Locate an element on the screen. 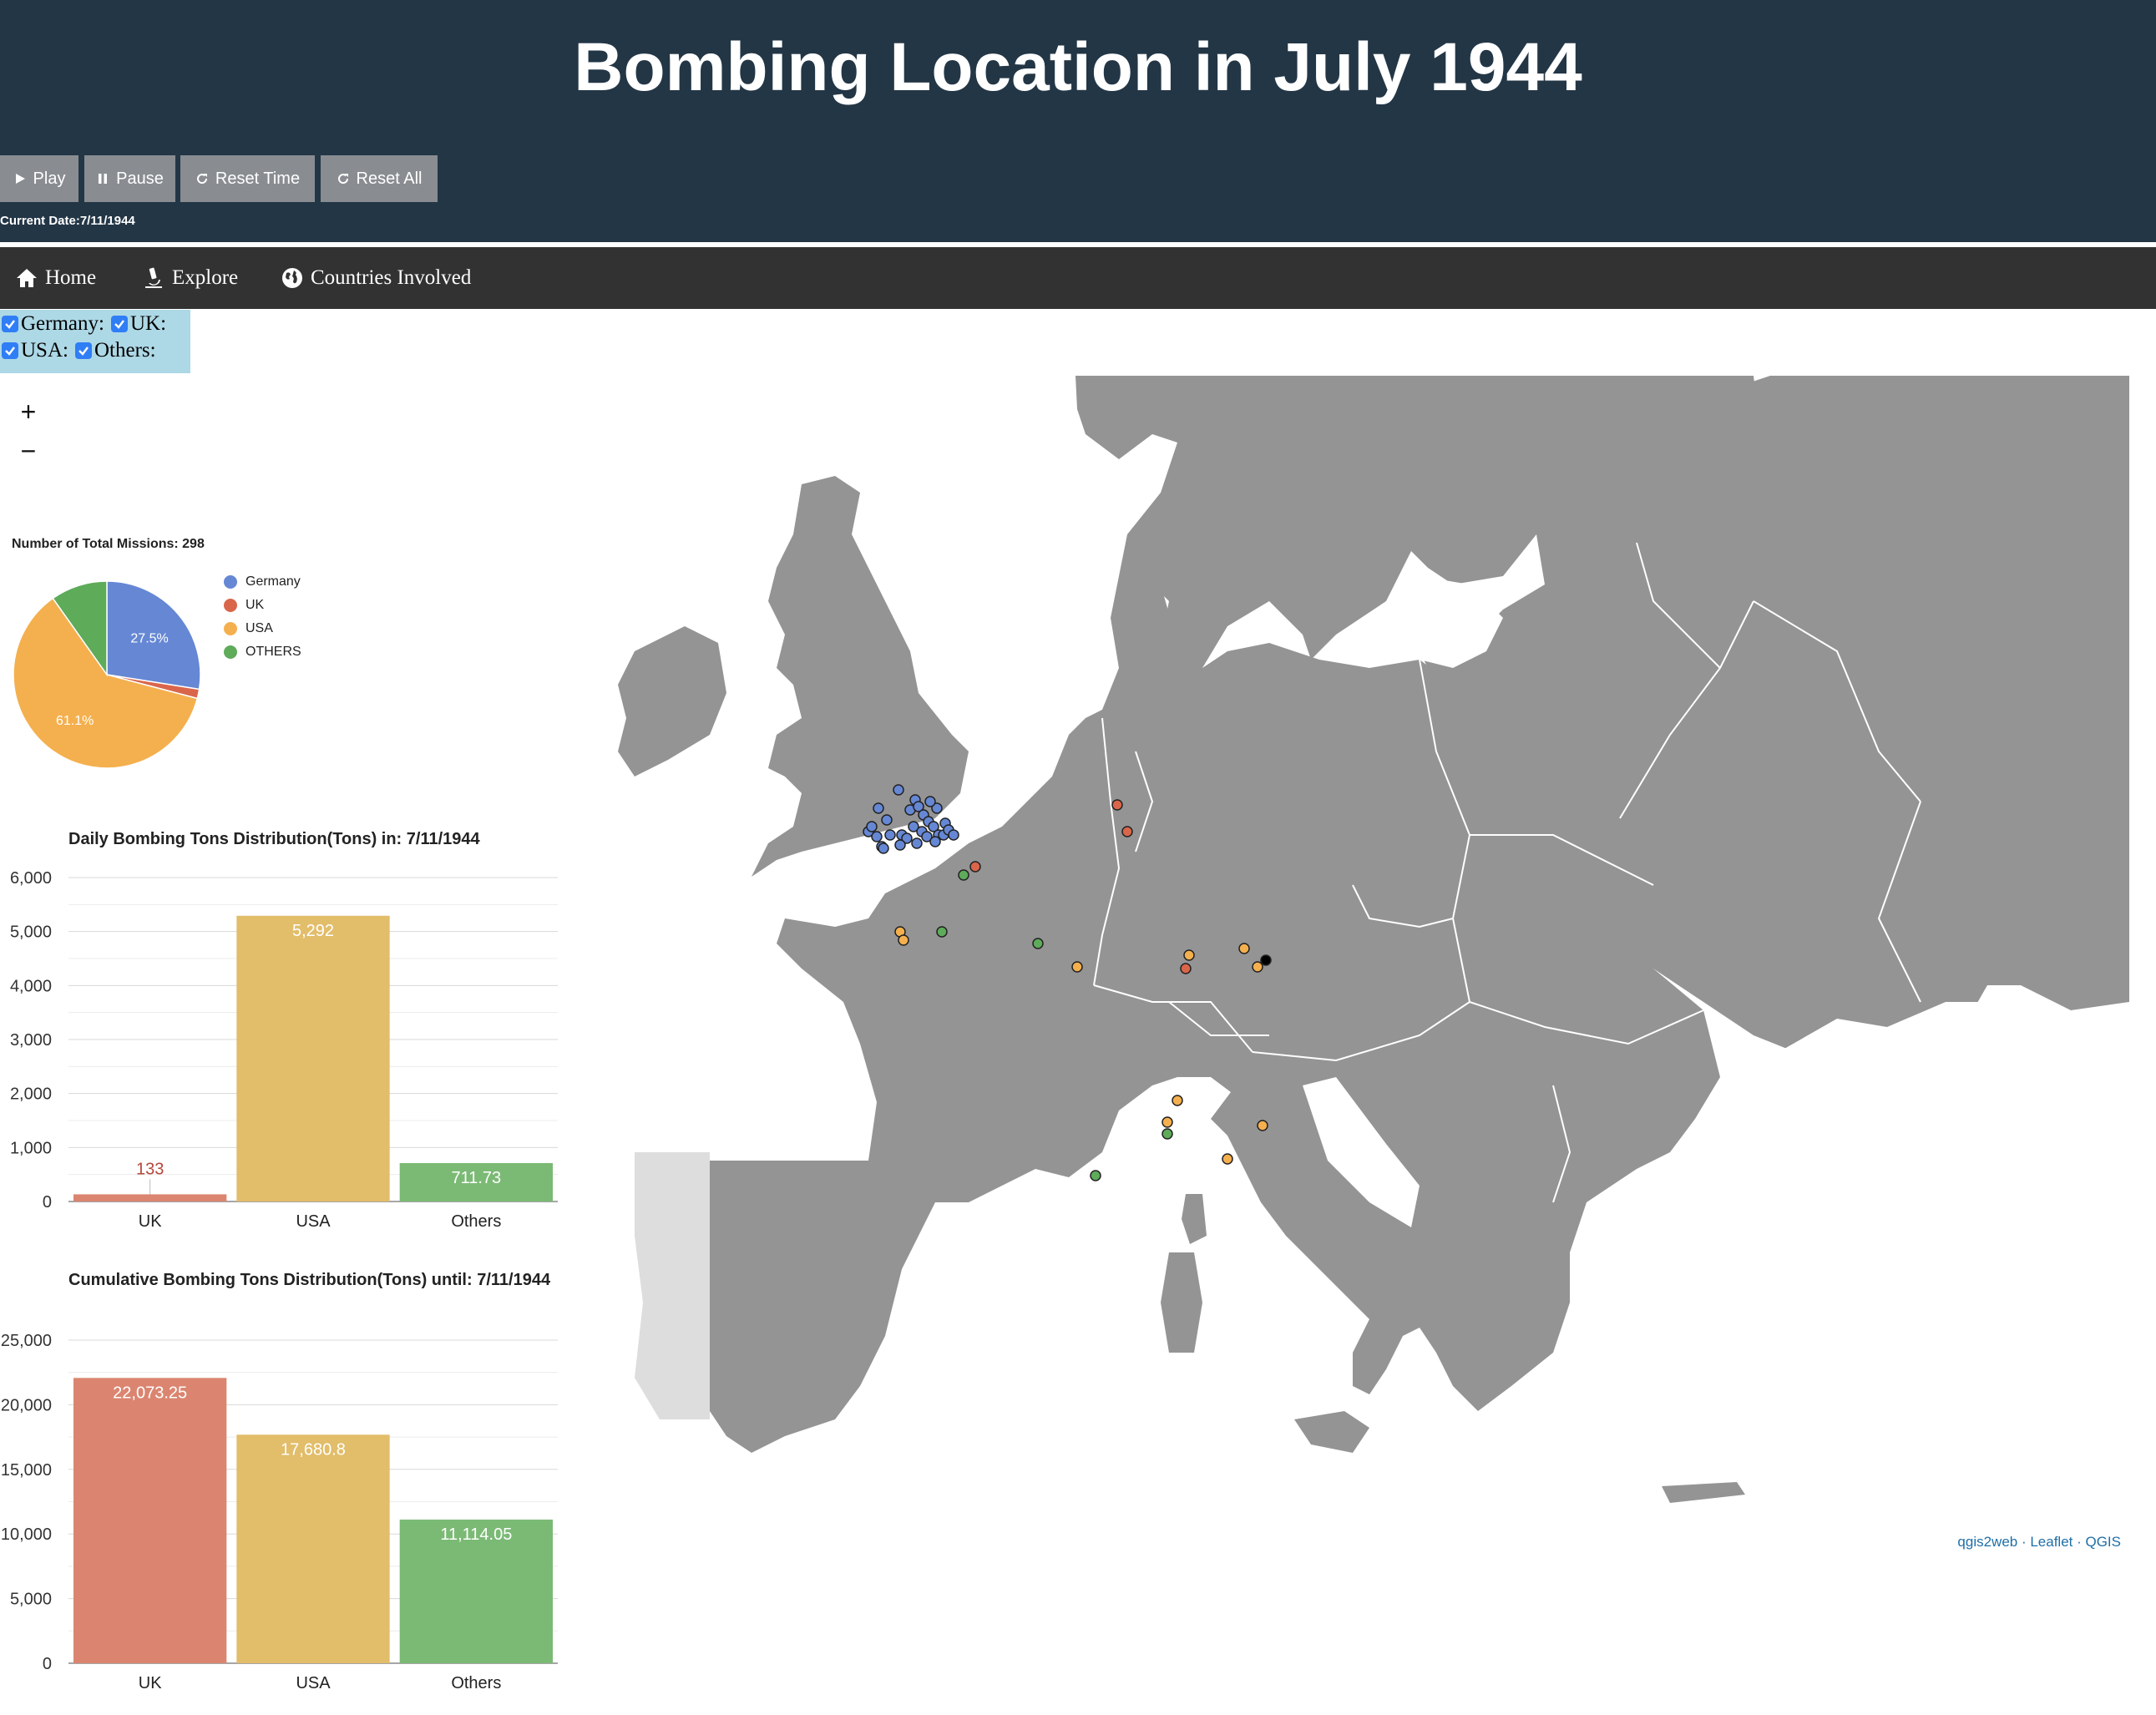  reset-all-button: Reset All is located at coordinates (379, 178).